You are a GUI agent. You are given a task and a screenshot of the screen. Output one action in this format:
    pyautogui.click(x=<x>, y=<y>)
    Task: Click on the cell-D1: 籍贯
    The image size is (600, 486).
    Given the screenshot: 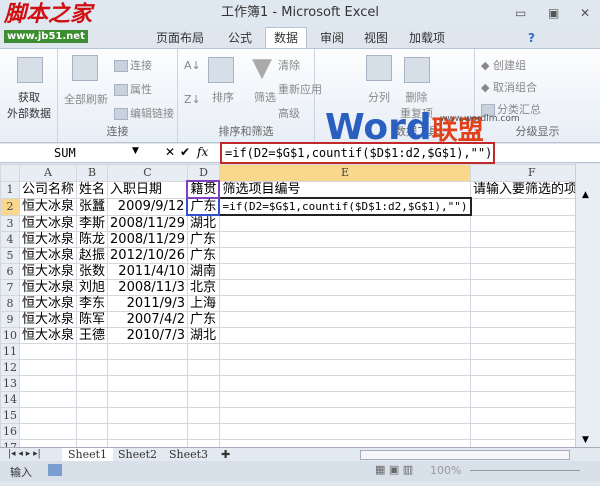 What is the action you would take?
    pyautogui.click(x=203, y=189)
    